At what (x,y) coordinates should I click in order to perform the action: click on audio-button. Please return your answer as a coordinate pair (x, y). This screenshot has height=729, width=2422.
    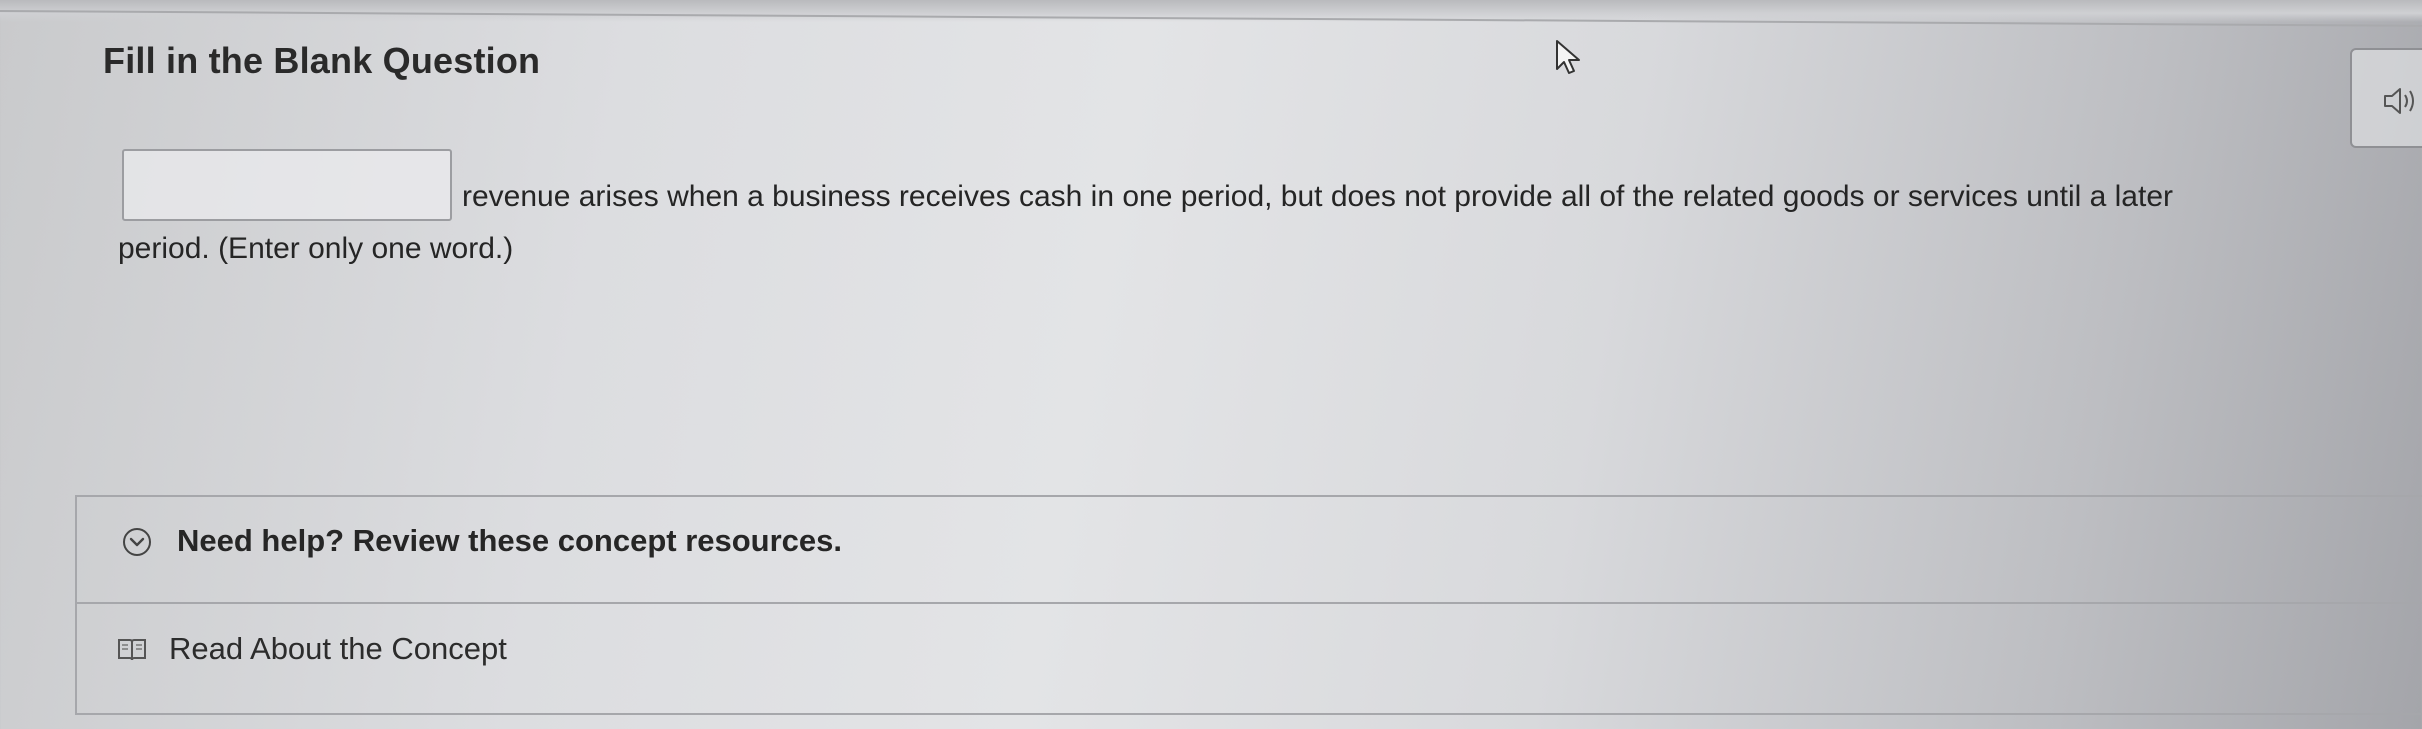
    Looking at the image, I should click on (2386, 98).